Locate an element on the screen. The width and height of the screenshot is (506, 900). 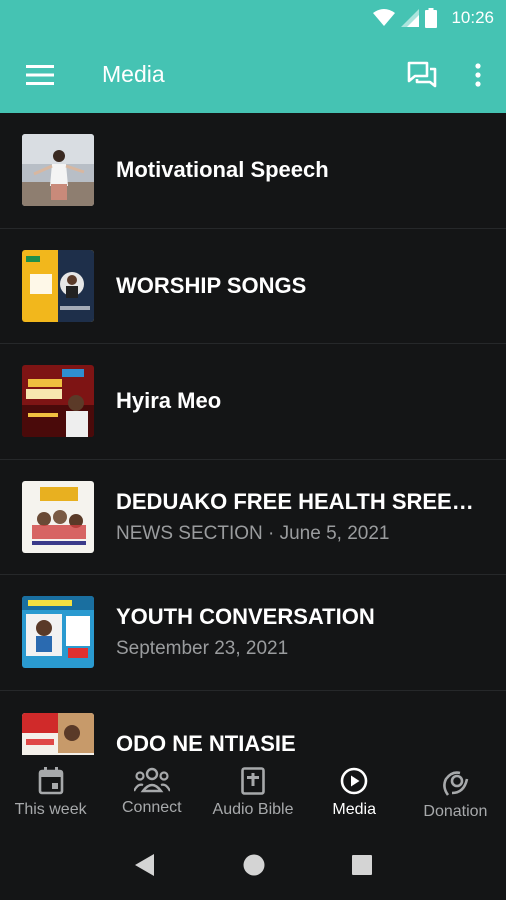
more-vertical-icon is located at coordinates (478, 74).